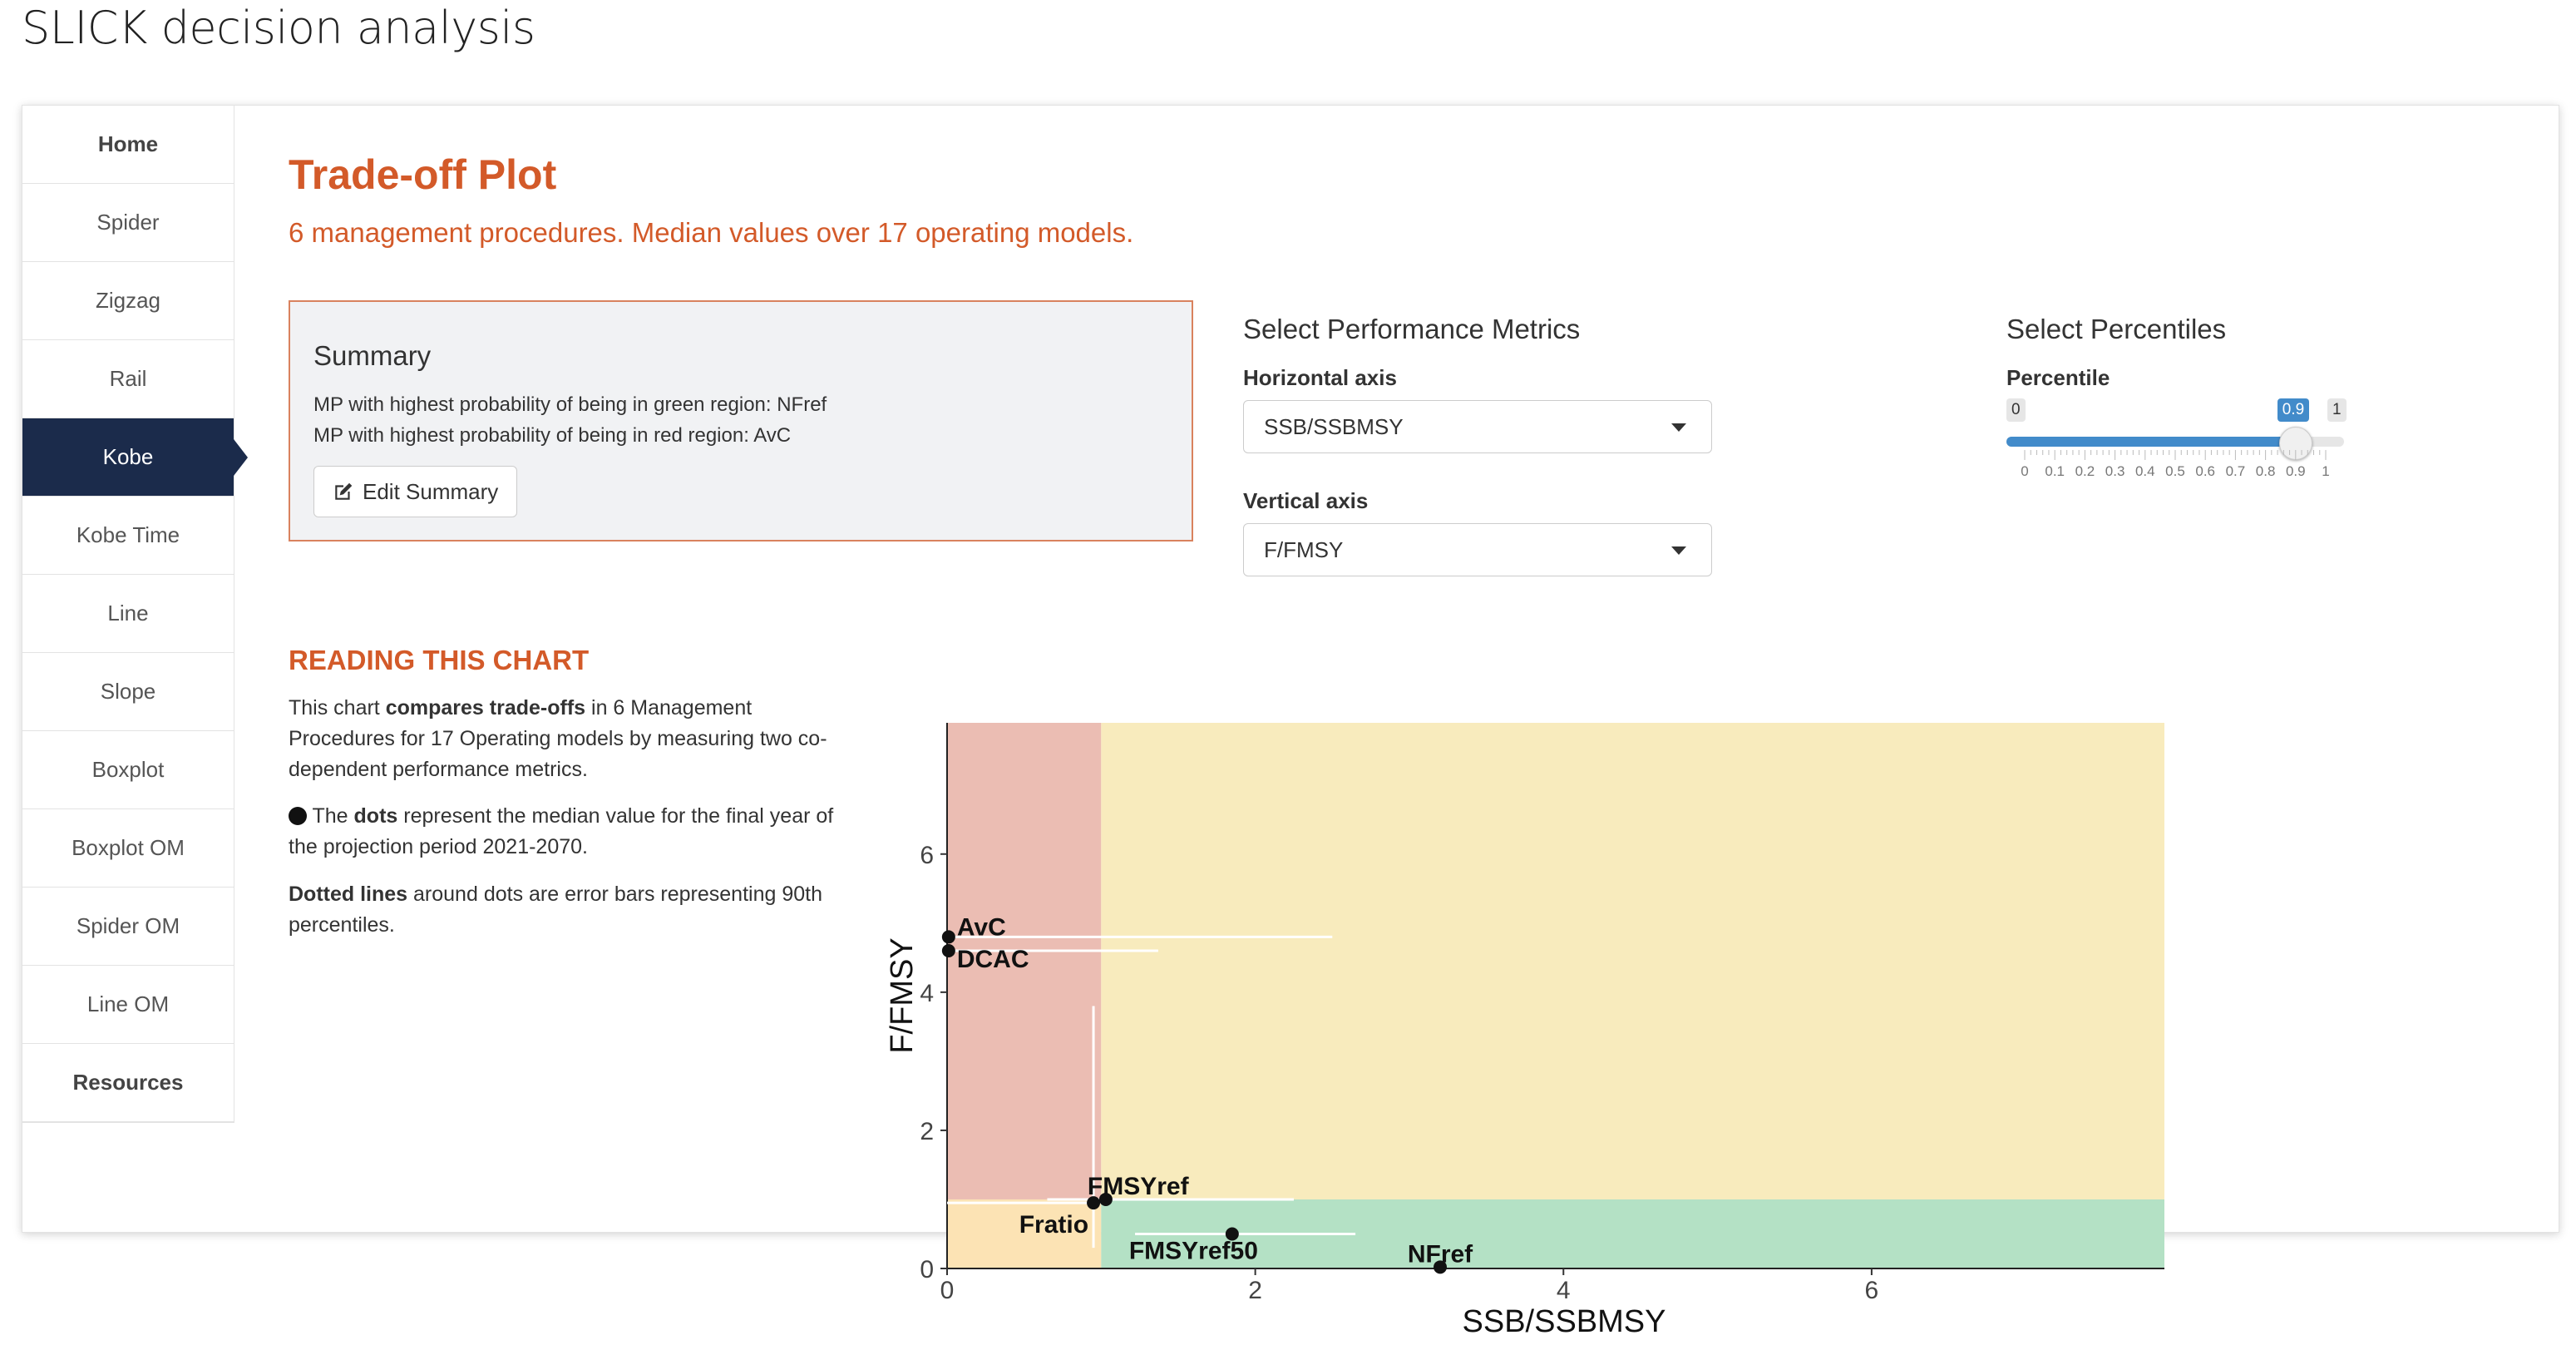 The image size is (2576, 1350). I want to click on edit-summary-button: Edit Summary, so click(415, 491).